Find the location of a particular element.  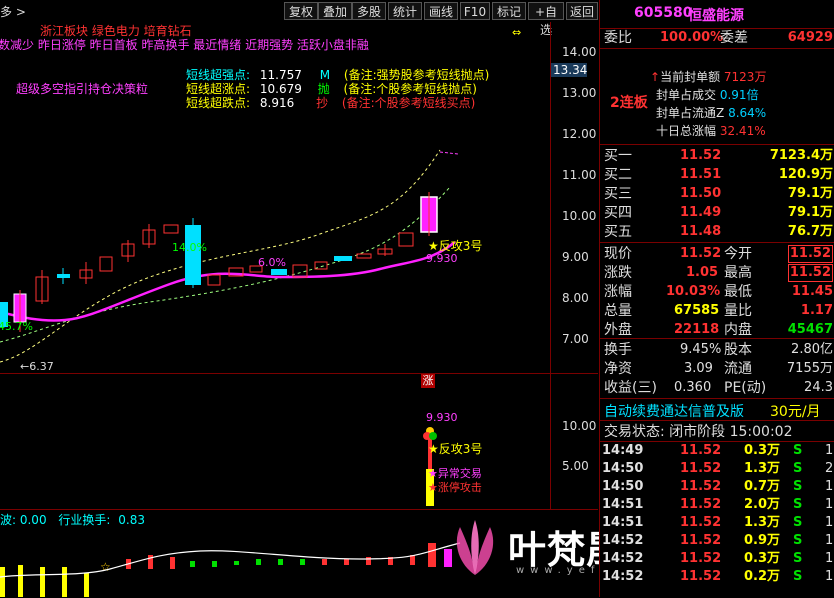

tick-row: 14:52 11.52 0.9万 S 1 is located at coordinates (717, 541).